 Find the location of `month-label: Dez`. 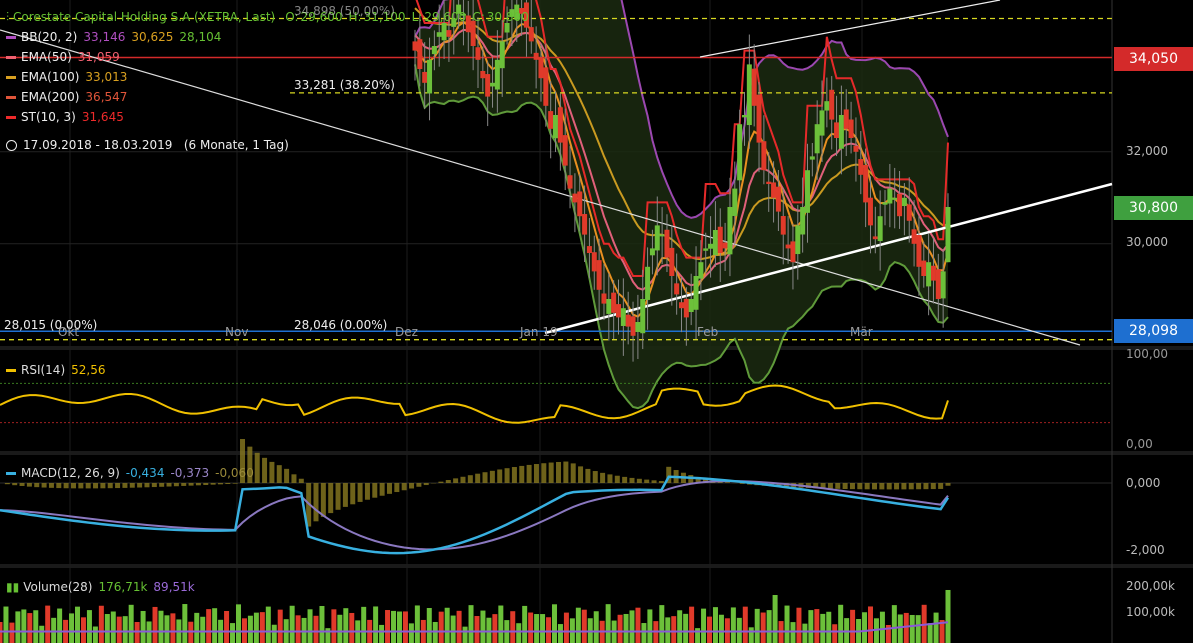

month-label: Dez is located at coordinates (406, 332).